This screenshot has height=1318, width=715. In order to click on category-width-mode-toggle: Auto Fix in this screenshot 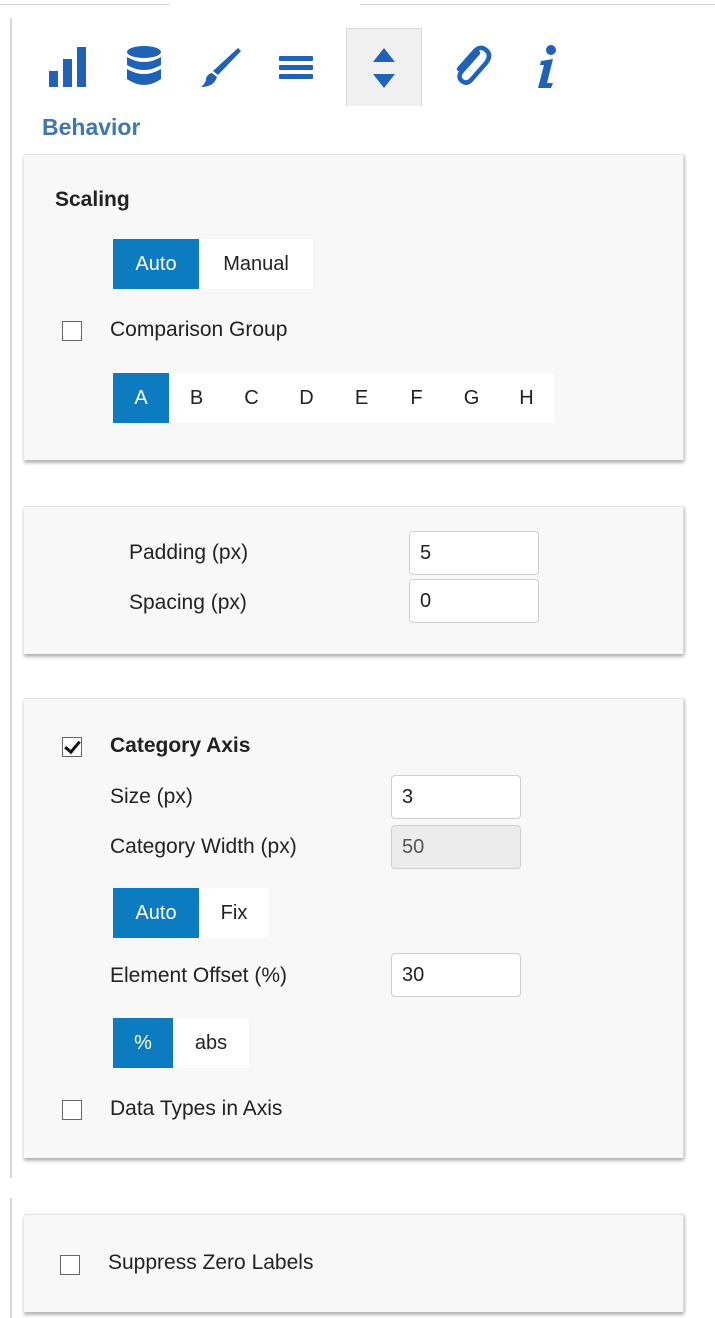, I will do `click(191, 913)`.